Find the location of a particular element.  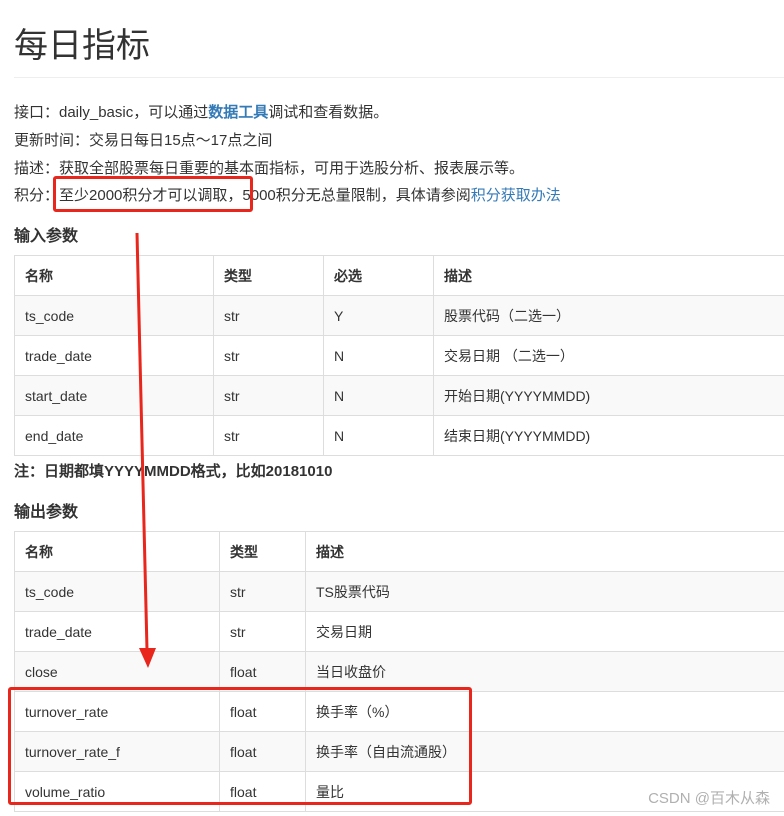

annotation-arrow is located at coordinates (145, 450).